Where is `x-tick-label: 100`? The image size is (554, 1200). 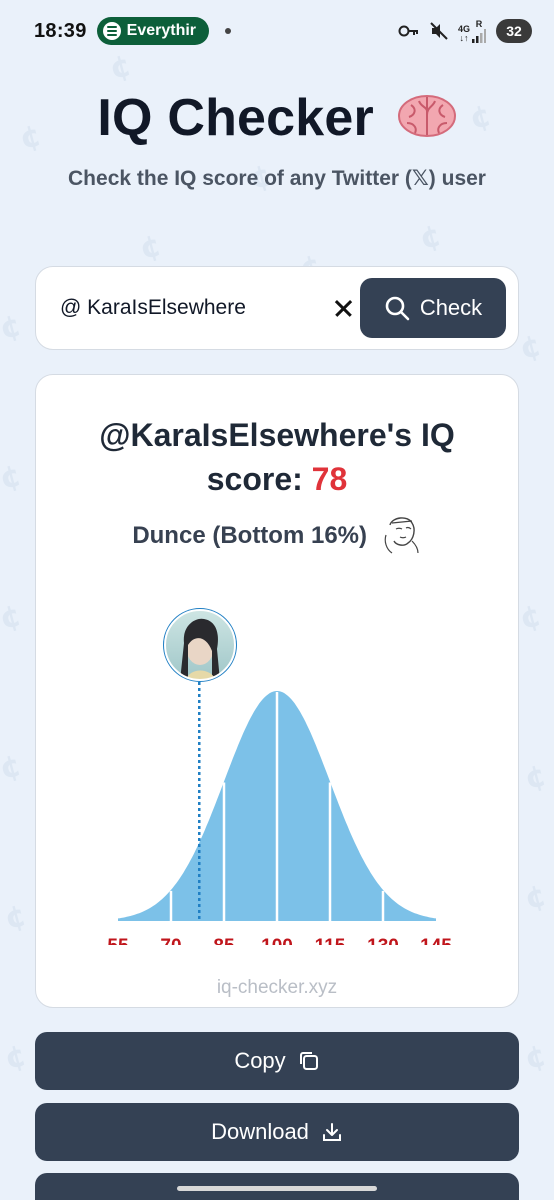 x-tick-label: 100 is located at coordinates (277, 940).